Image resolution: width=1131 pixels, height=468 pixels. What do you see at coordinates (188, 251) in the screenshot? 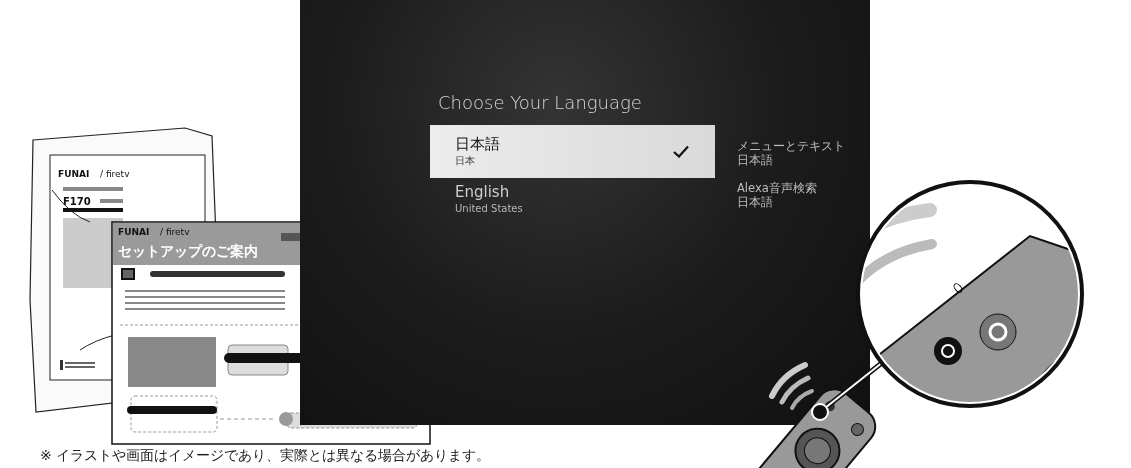
I see `setup-guide-title: セットアップのご案内` at bounding box center [188, 251].